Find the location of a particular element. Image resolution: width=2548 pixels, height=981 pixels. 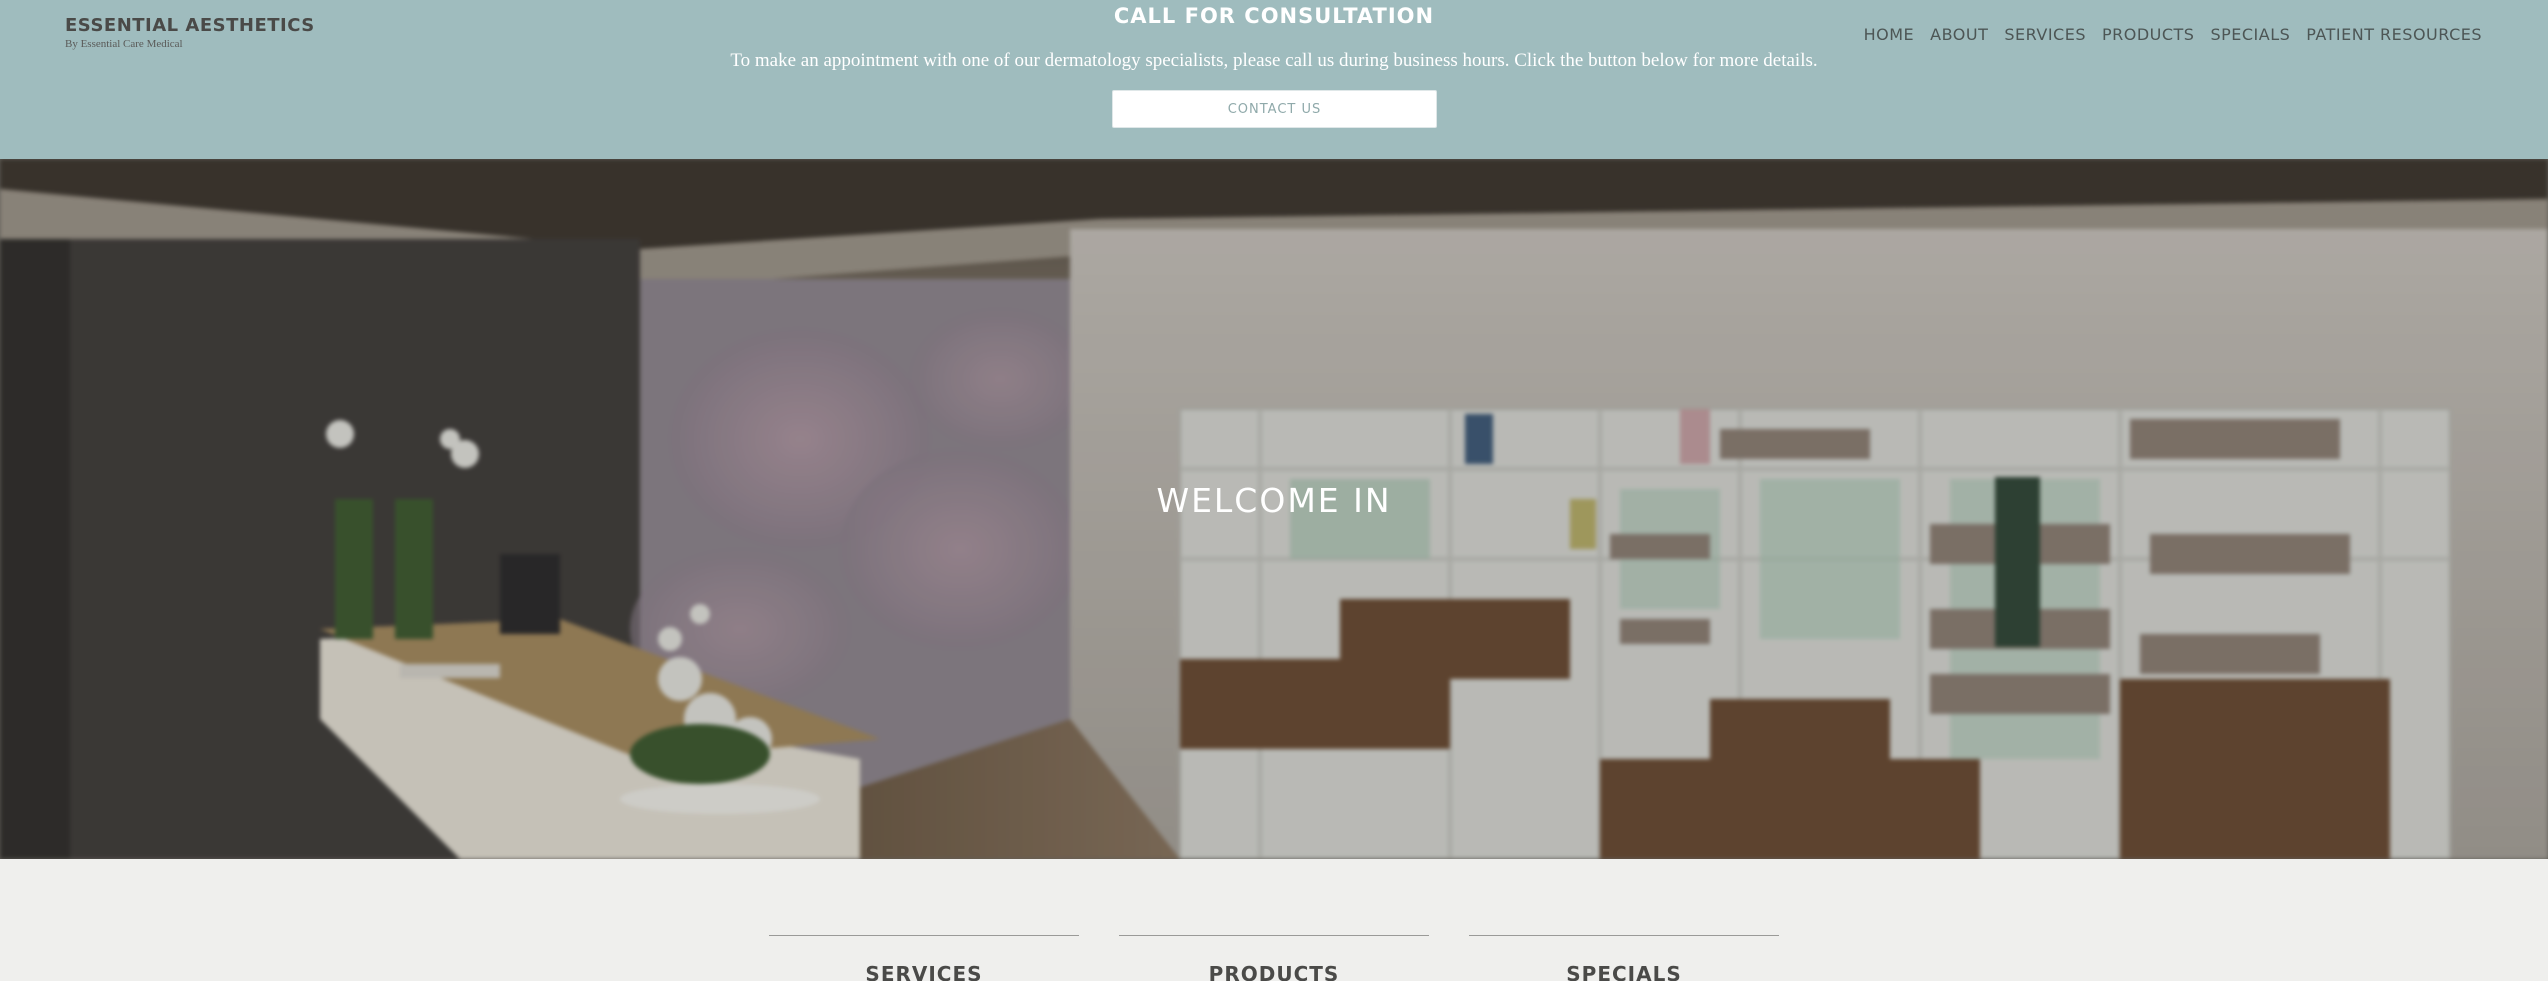

feature-title: SPECIALS is located at coordinates (1624, 971).